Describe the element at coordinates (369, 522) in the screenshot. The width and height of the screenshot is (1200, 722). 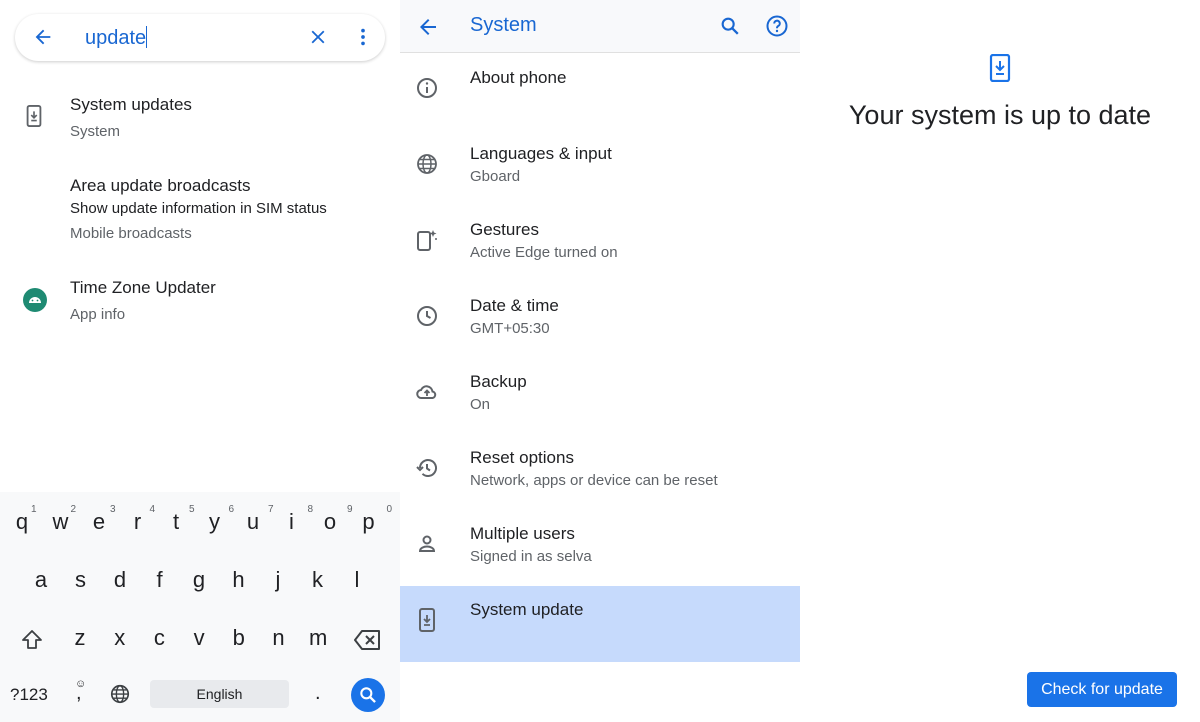
I see `key-p: p` at that location.